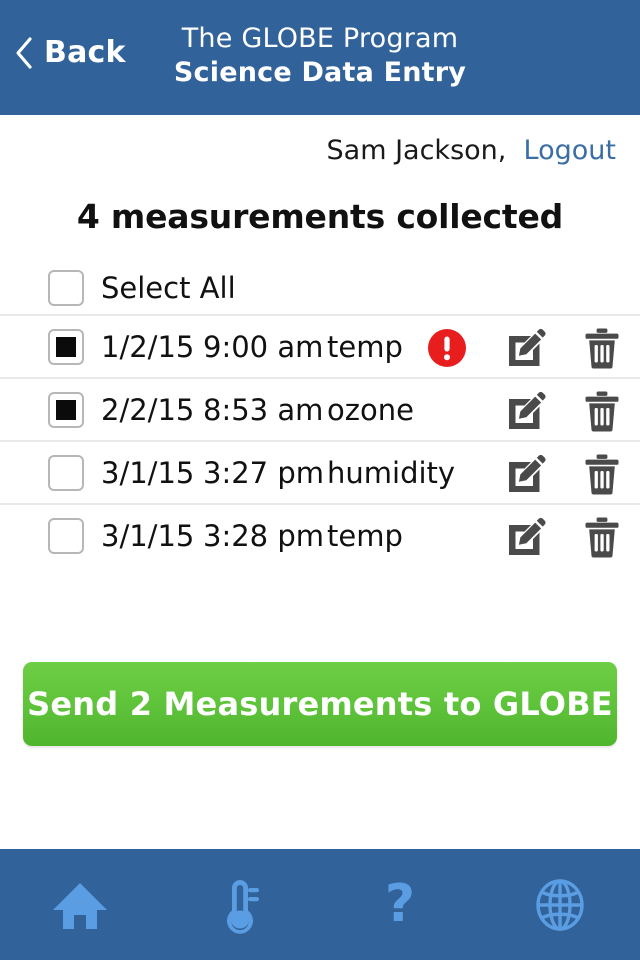  What do you see at coordinates (148, 409) in the screenshot?
I see `cell-date: 2/2/15` at bounding box center [148, 409].